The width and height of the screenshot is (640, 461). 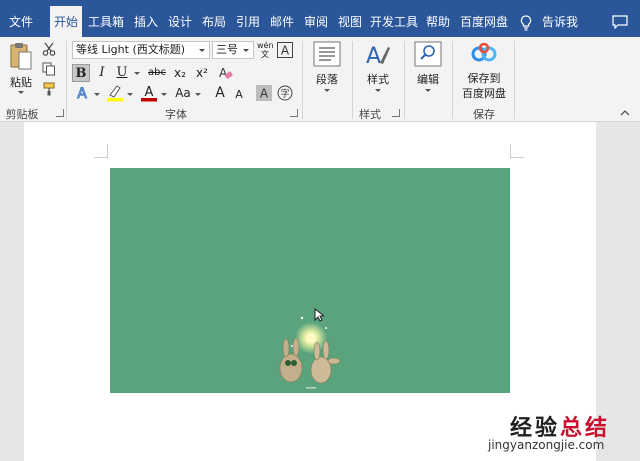 What do you see at coordinates (149, 100) in the screenshot?
I see `font-color-swatch` at bounding box center [149, 100].